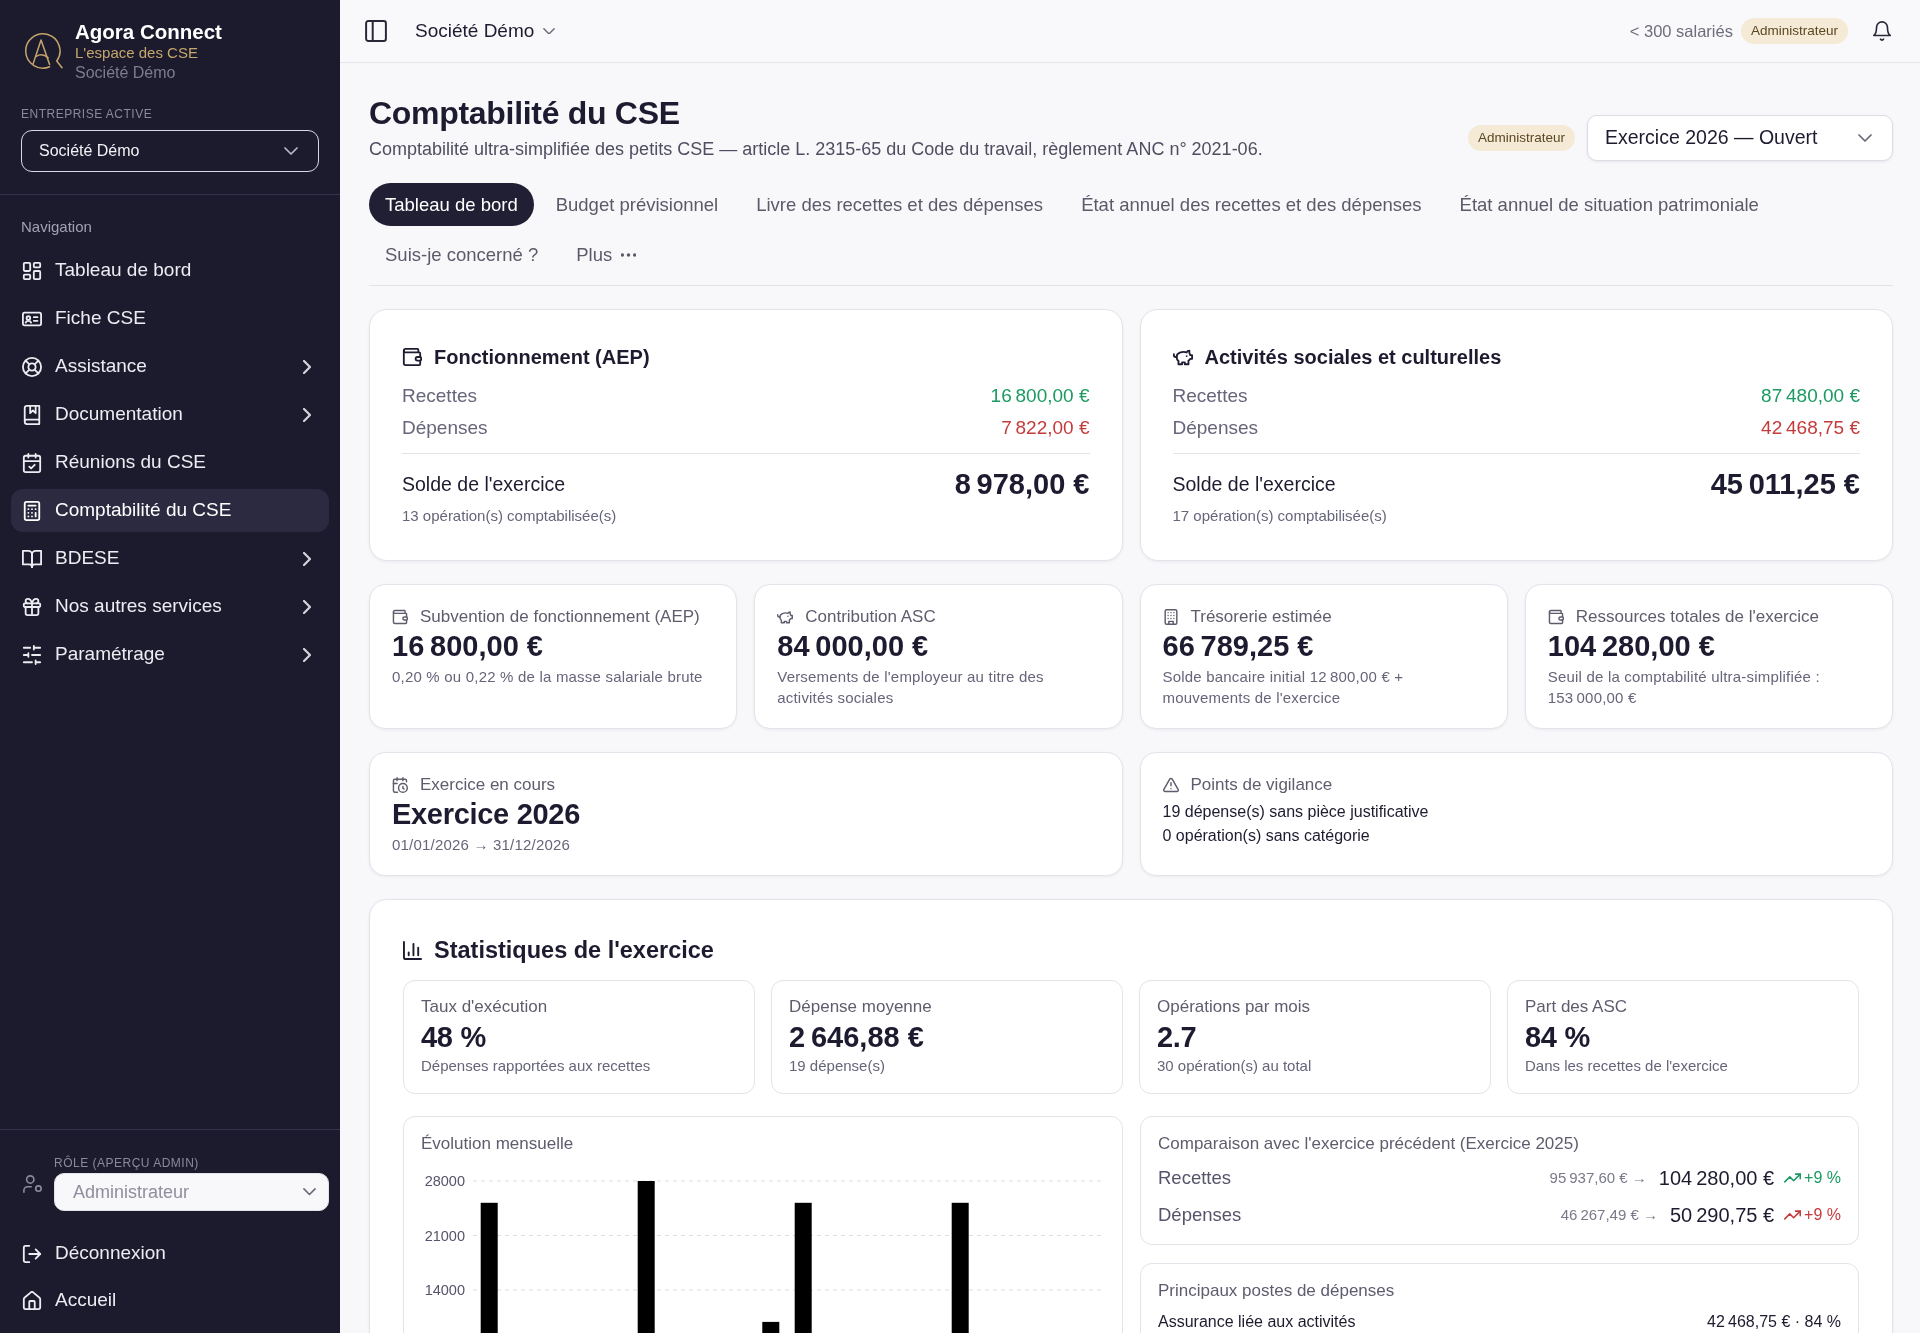 This screenshot has height=1333, width=1920. Describe the element at coordinates (1266, 836) in the screenshot. I see `vigilance-item: 0 opération(s) sans catégorie` at that location.